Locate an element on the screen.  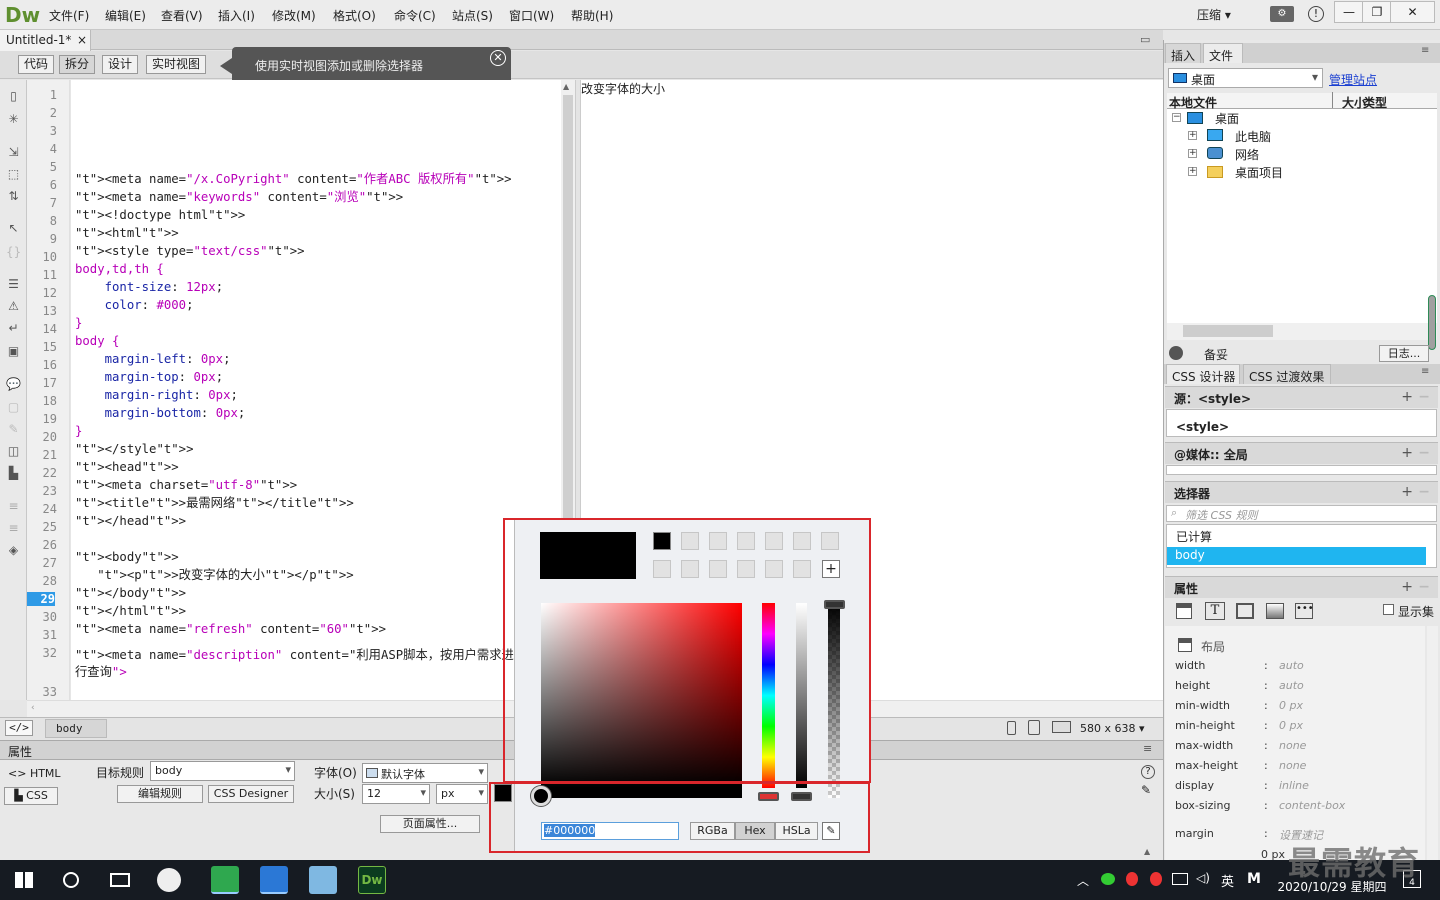
prop-value-box-sizing: content-box is located at coordinates (1312, 805).